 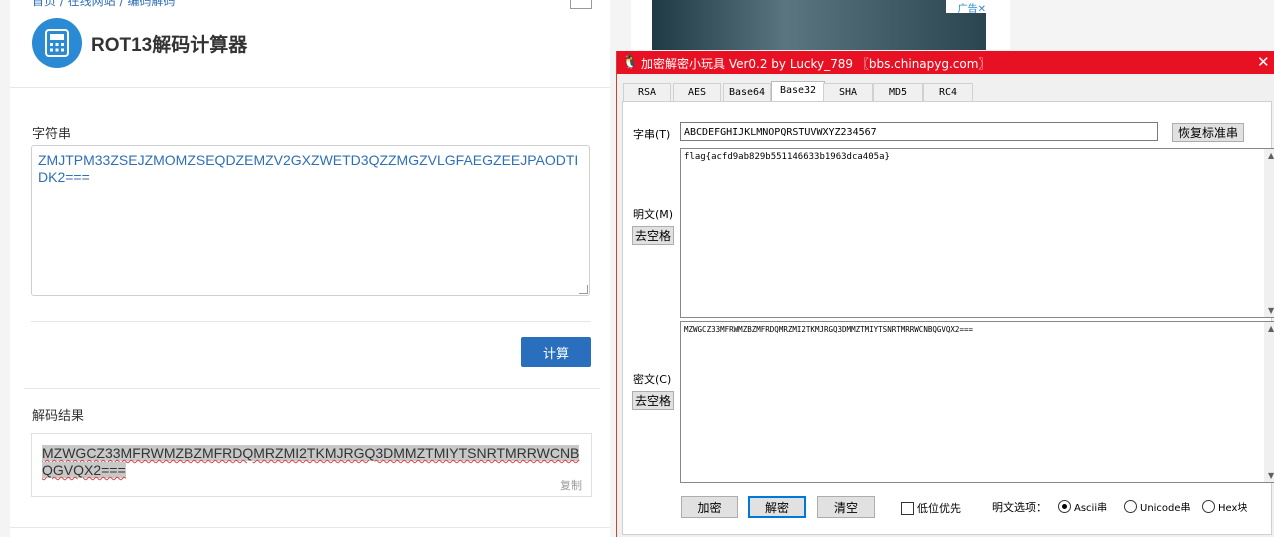 What do you see at coordinates (846, 507) in the screenshot?
I see `clear-button: 清空` at bounding box center [846, 507].